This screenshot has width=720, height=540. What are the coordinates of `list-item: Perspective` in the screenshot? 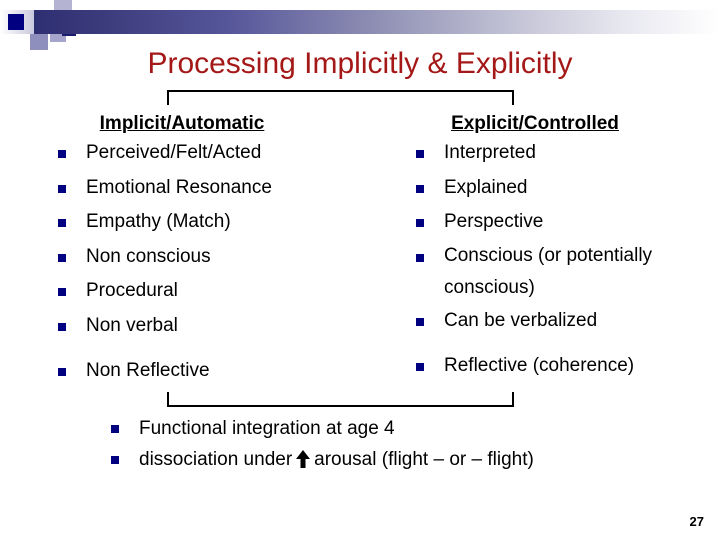 It's located at (560, 222).